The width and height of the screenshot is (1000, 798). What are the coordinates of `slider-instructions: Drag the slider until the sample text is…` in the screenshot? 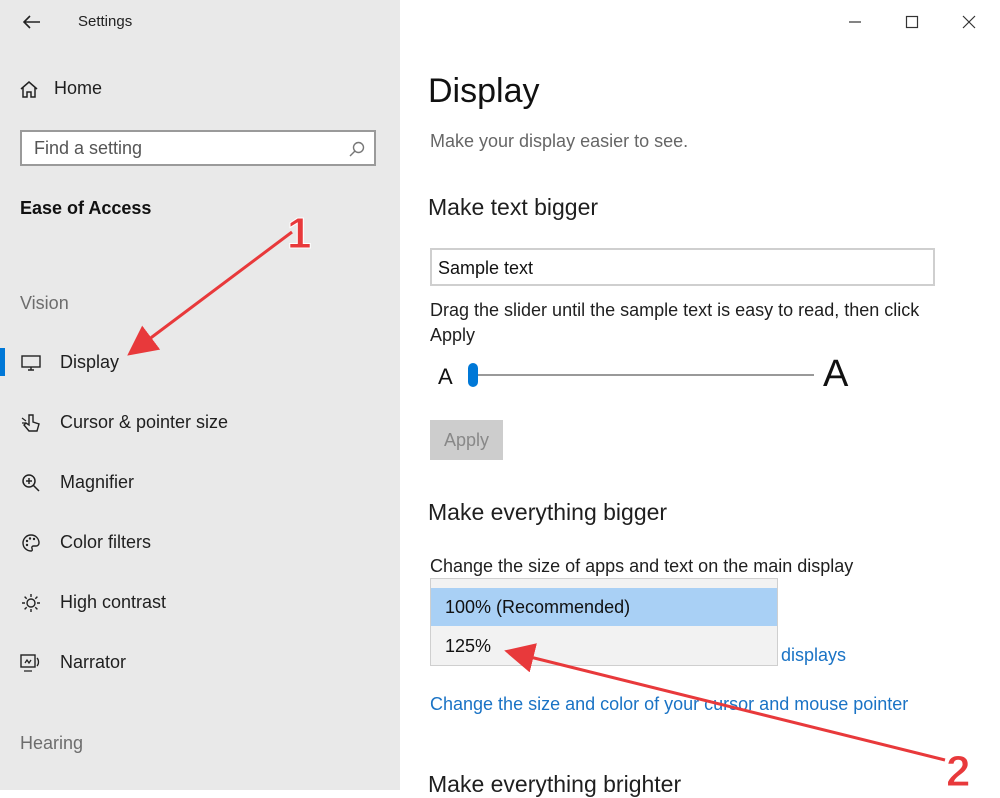 It's located at (675, 322).